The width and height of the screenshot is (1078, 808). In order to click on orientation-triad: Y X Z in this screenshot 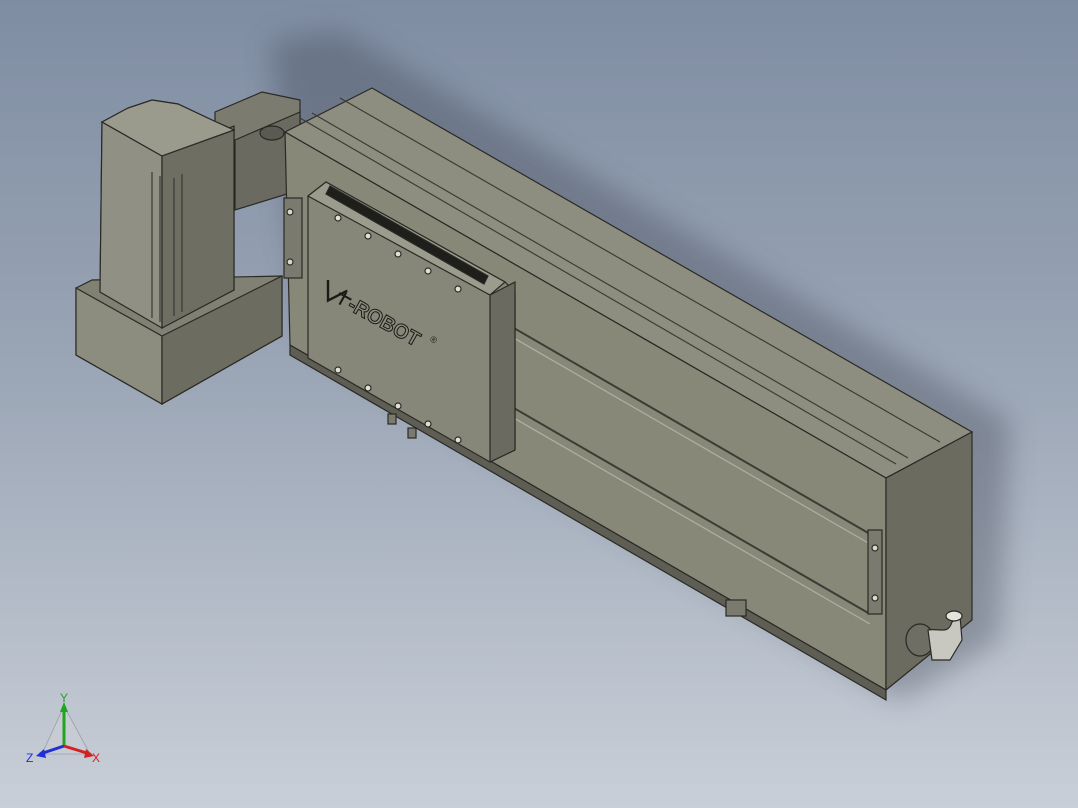, I will do `click(69, 732)`.